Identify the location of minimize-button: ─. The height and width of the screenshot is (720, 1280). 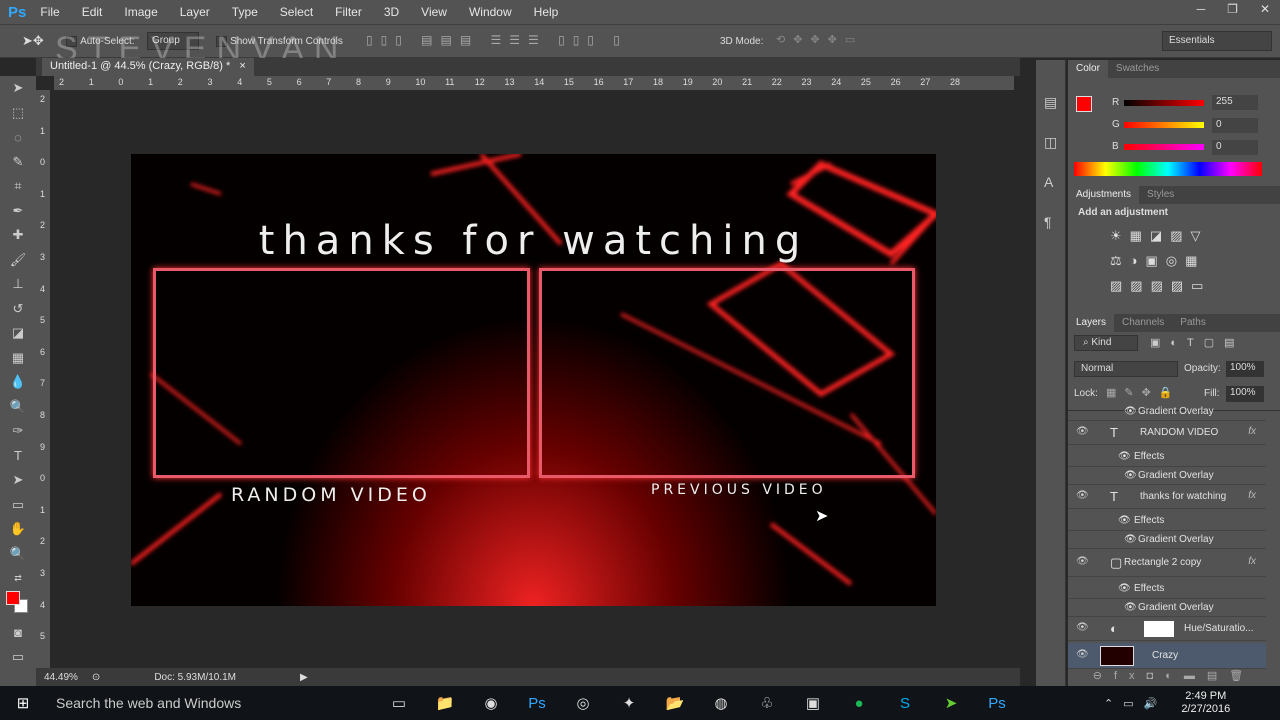
(1201, 9).